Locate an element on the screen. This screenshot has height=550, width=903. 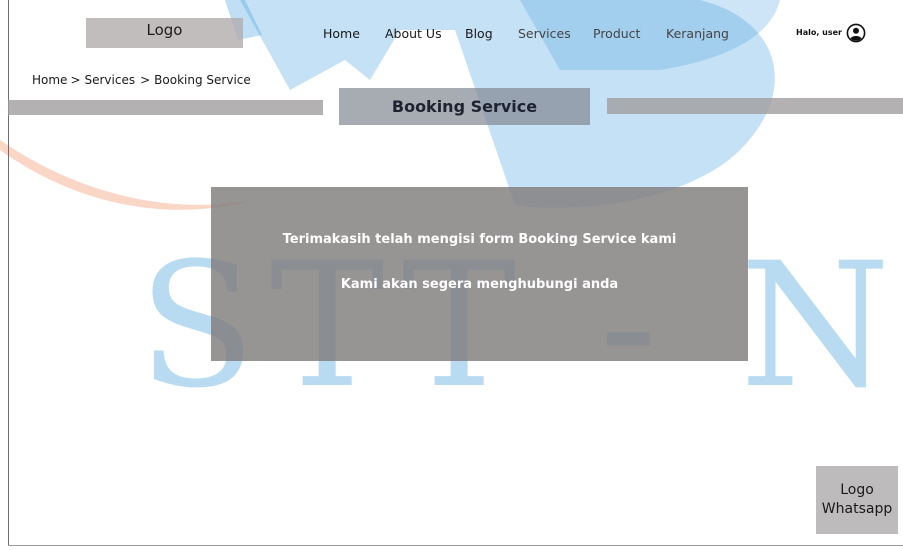
page-title: Booking Service is located at coordinates (464, 106).